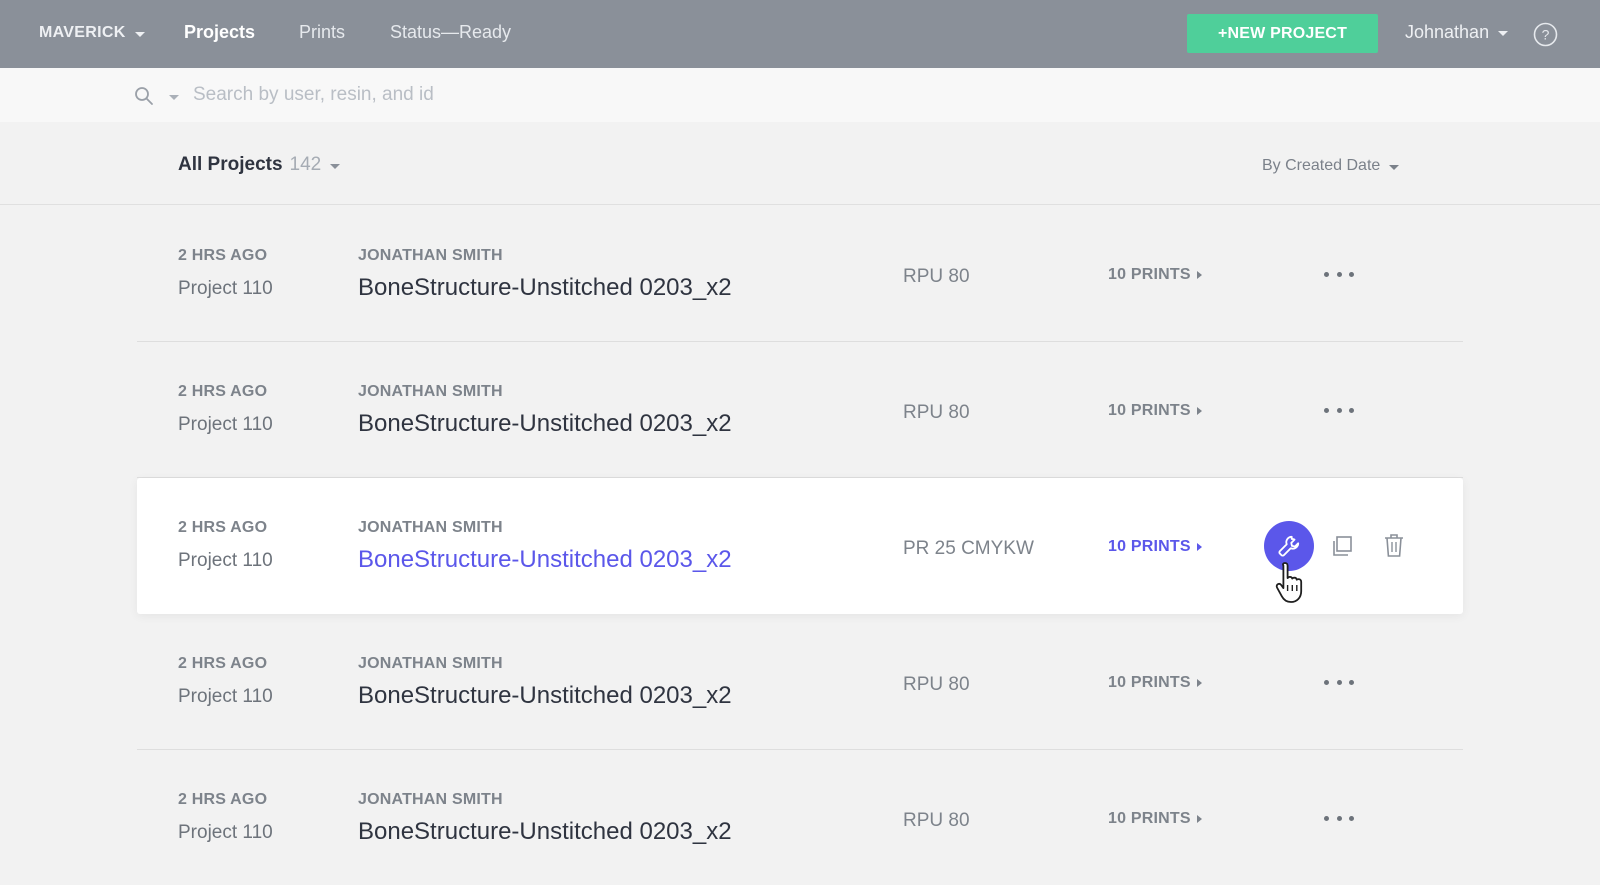  Describe the element at coordinates (174, 97) in the screenshot. I see `search-filter-chevron-icon` at that location.